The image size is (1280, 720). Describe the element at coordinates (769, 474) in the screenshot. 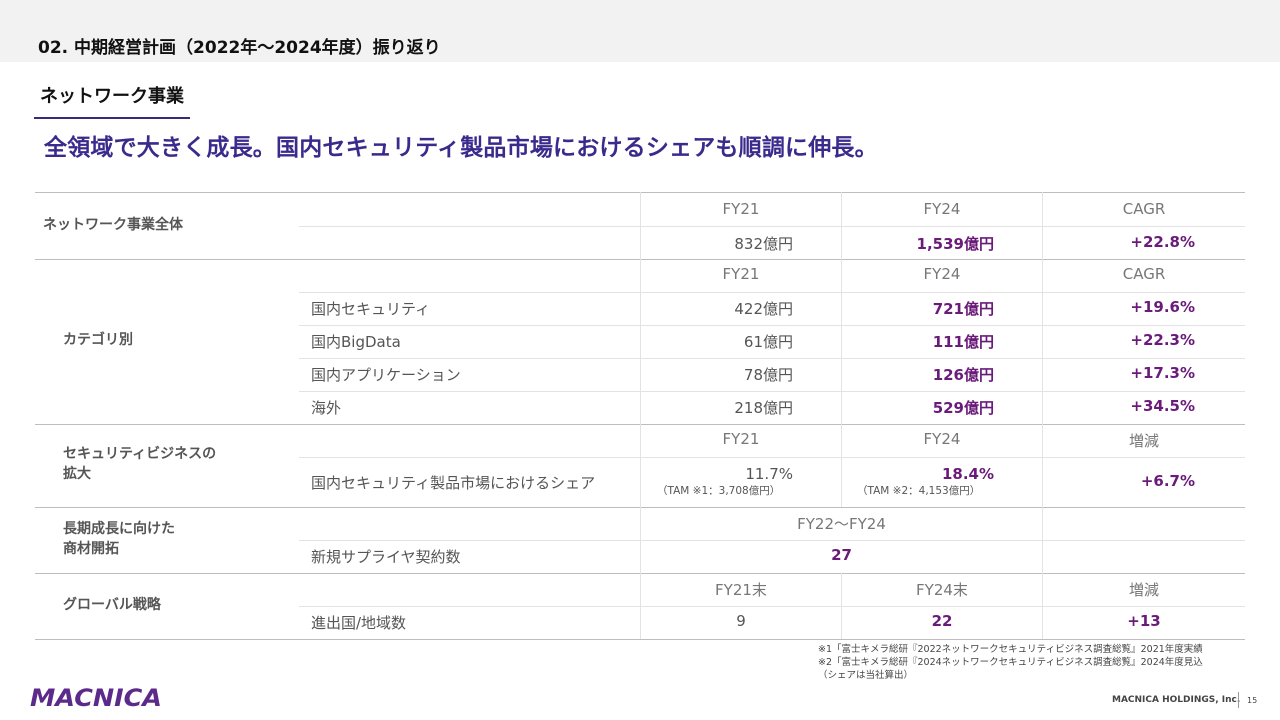

I see `security-fy21-value: 11.7%` at that location.